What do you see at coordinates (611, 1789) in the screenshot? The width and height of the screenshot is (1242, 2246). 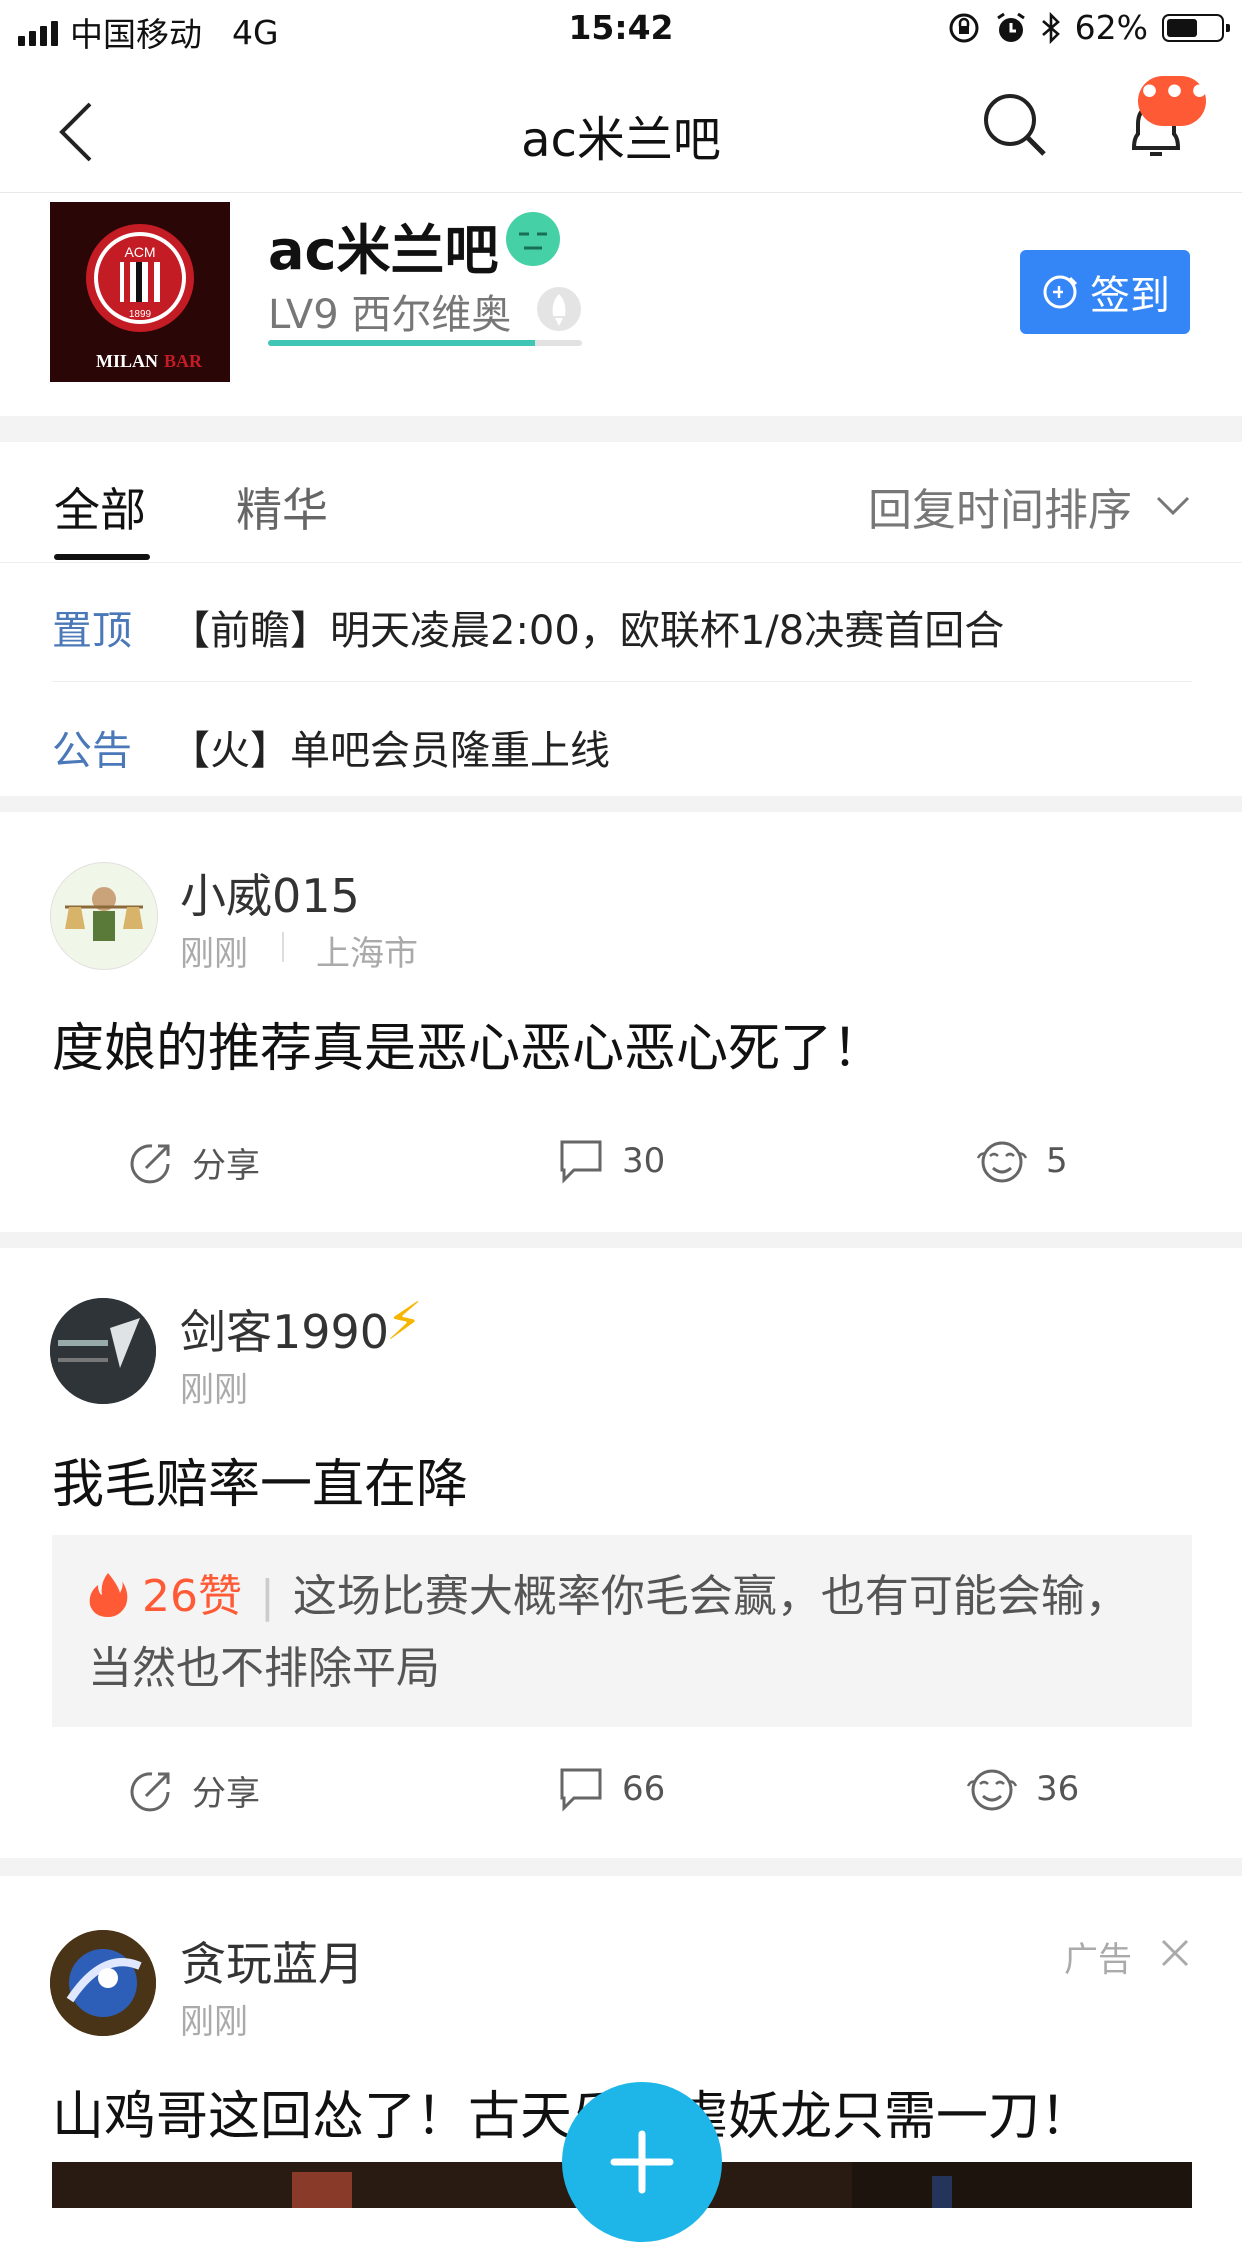 I see `comment-button: 66` at bounding box center [611, 1789].